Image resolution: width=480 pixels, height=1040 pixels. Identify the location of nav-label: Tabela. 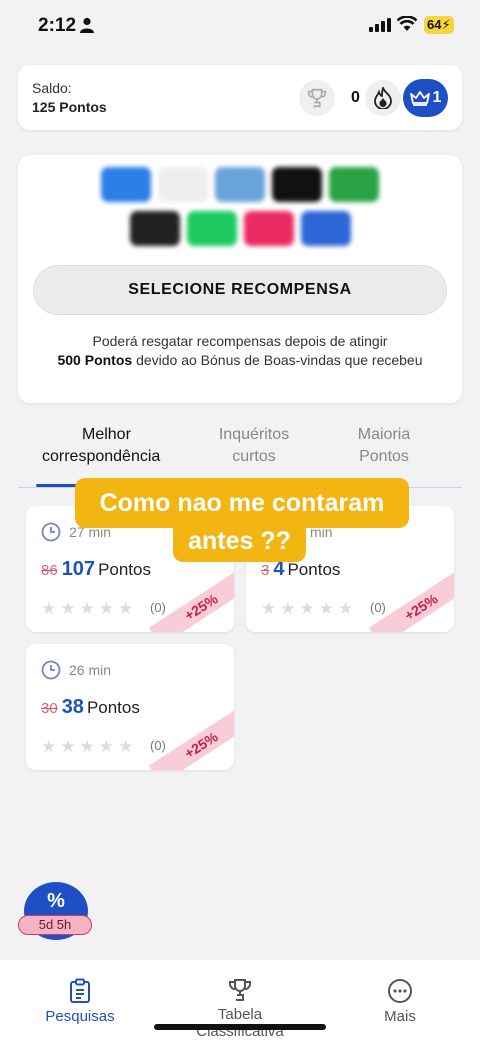
(240, 1014).